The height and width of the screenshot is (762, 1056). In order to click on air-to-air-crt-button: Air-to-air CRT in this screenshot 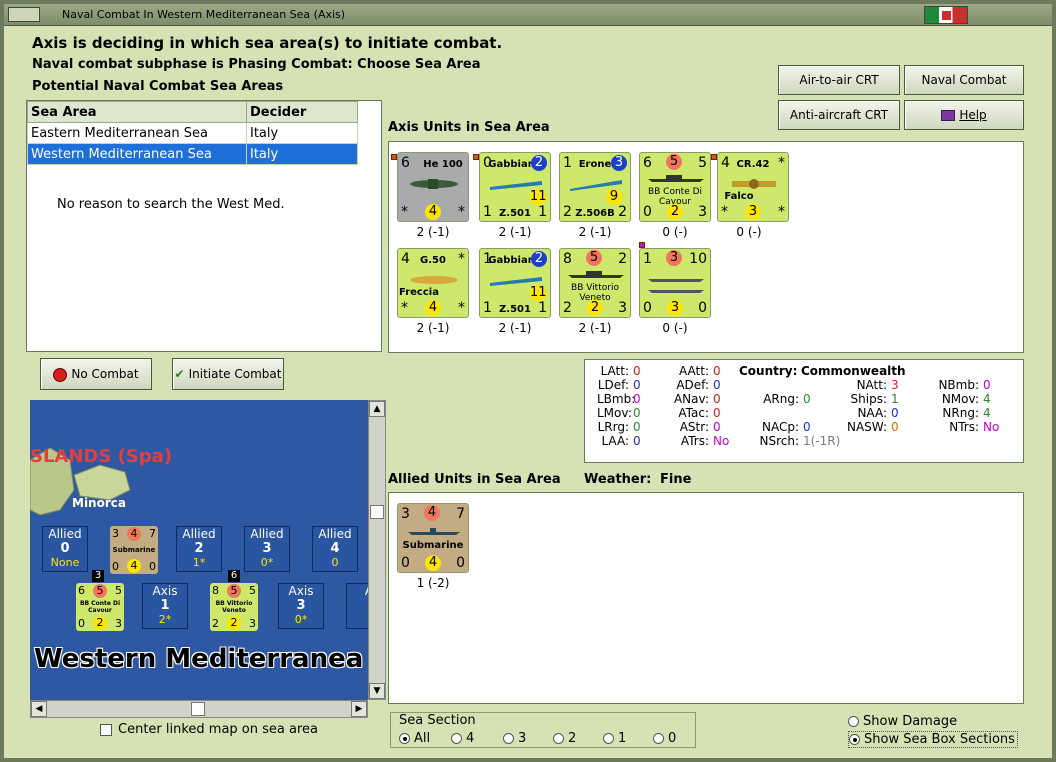, I will do `click(839, 80)`.